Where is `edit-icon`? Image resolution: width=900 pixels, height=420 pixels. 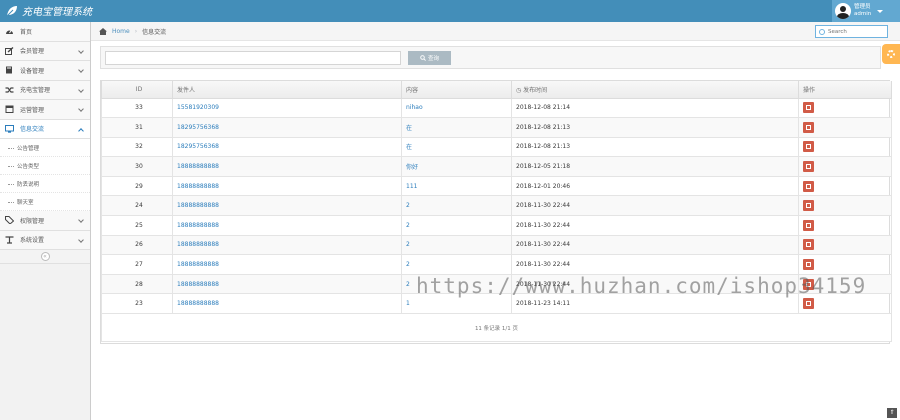
edit-icon is located at coordinates (9, 50).